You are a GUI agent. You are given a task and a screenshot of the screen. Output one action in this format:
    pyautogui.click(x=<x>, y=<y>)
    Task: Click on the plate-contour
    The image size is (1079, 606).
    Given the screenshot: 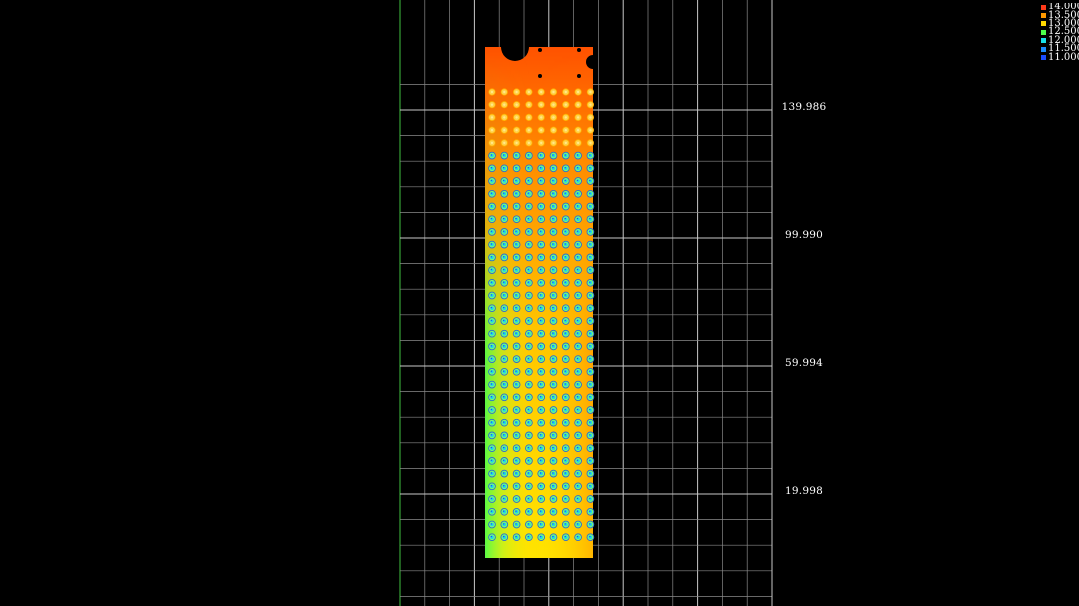 What is the action you would take?
    pyautogui.click(x=539, y=302)
    